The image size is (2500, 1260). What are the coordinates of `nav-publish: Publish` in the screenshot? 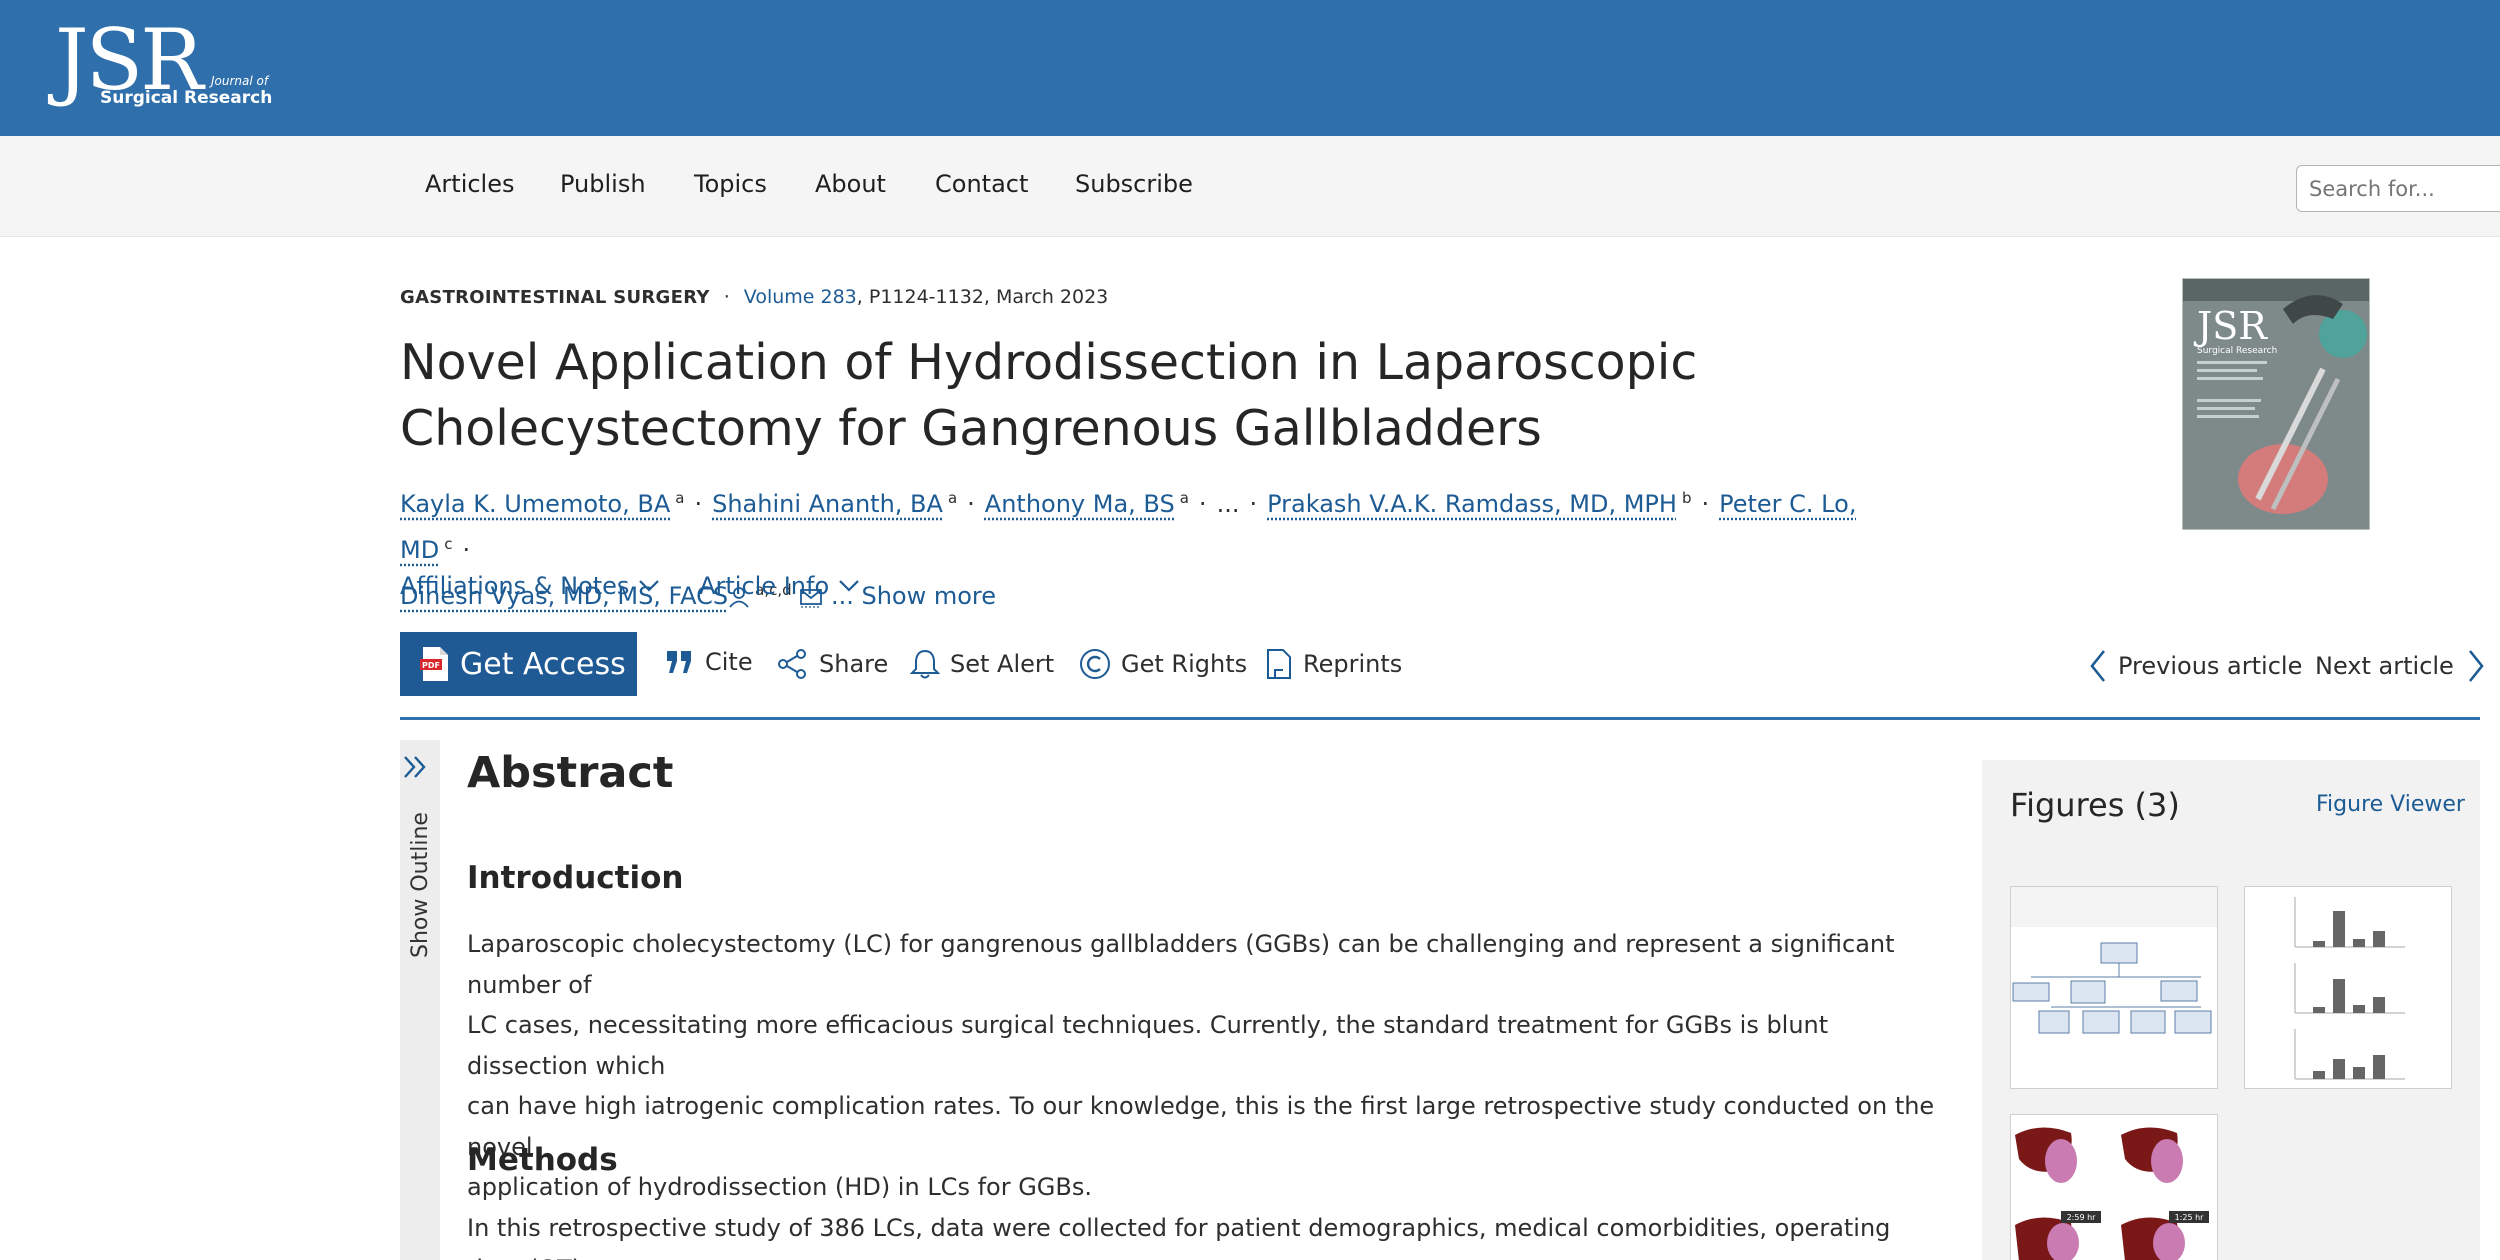 It's located at (603, 184).